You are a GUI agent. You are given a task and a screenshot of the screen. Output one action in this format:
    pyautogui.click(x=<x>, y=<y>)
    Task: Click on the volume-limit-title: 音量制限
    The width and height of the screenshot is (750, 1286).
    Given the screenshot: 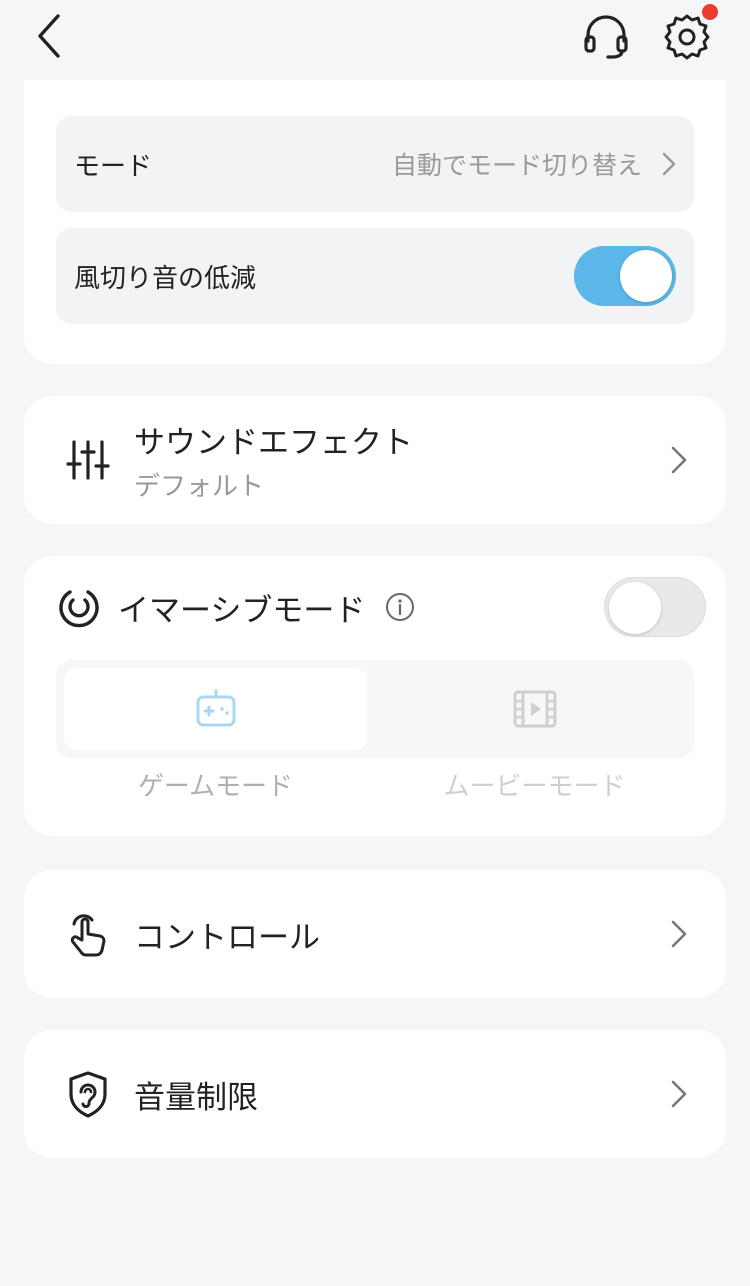 What is the action you would take?
    pyautogui.click(x=196, y=1097)
    